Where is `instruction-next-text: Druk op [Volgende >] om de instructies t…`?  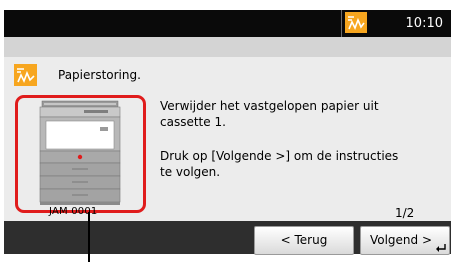 instruction-next-text: Druk op [Volgende >] om de instructies t… is located at coordinates (279, 164).